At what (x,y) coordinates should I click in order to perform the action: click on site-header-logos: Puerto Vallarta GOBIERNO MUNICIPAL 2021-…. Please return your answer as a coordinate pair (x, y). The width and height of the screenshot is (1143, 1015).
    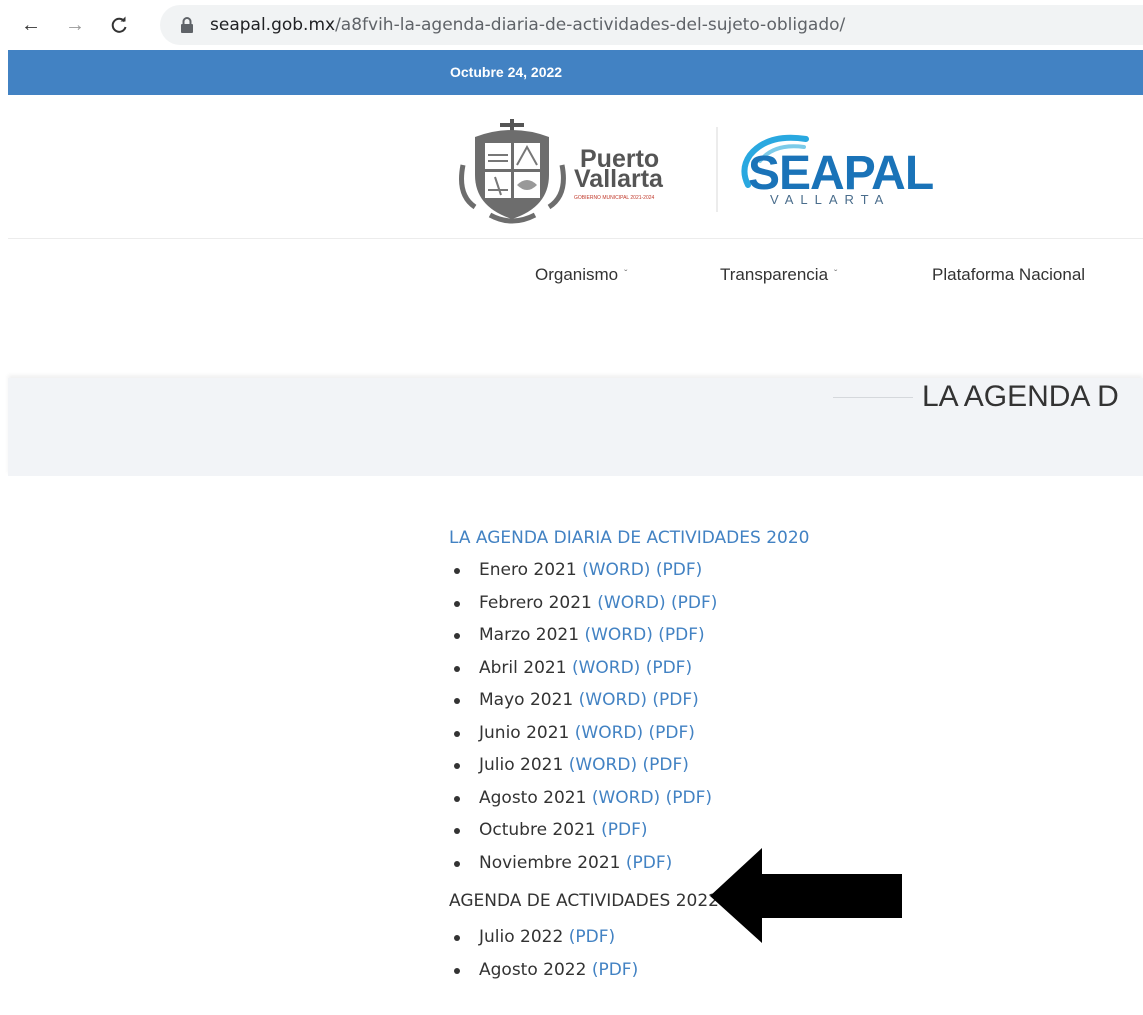
    Looking at the image, I should click on (571, 167).